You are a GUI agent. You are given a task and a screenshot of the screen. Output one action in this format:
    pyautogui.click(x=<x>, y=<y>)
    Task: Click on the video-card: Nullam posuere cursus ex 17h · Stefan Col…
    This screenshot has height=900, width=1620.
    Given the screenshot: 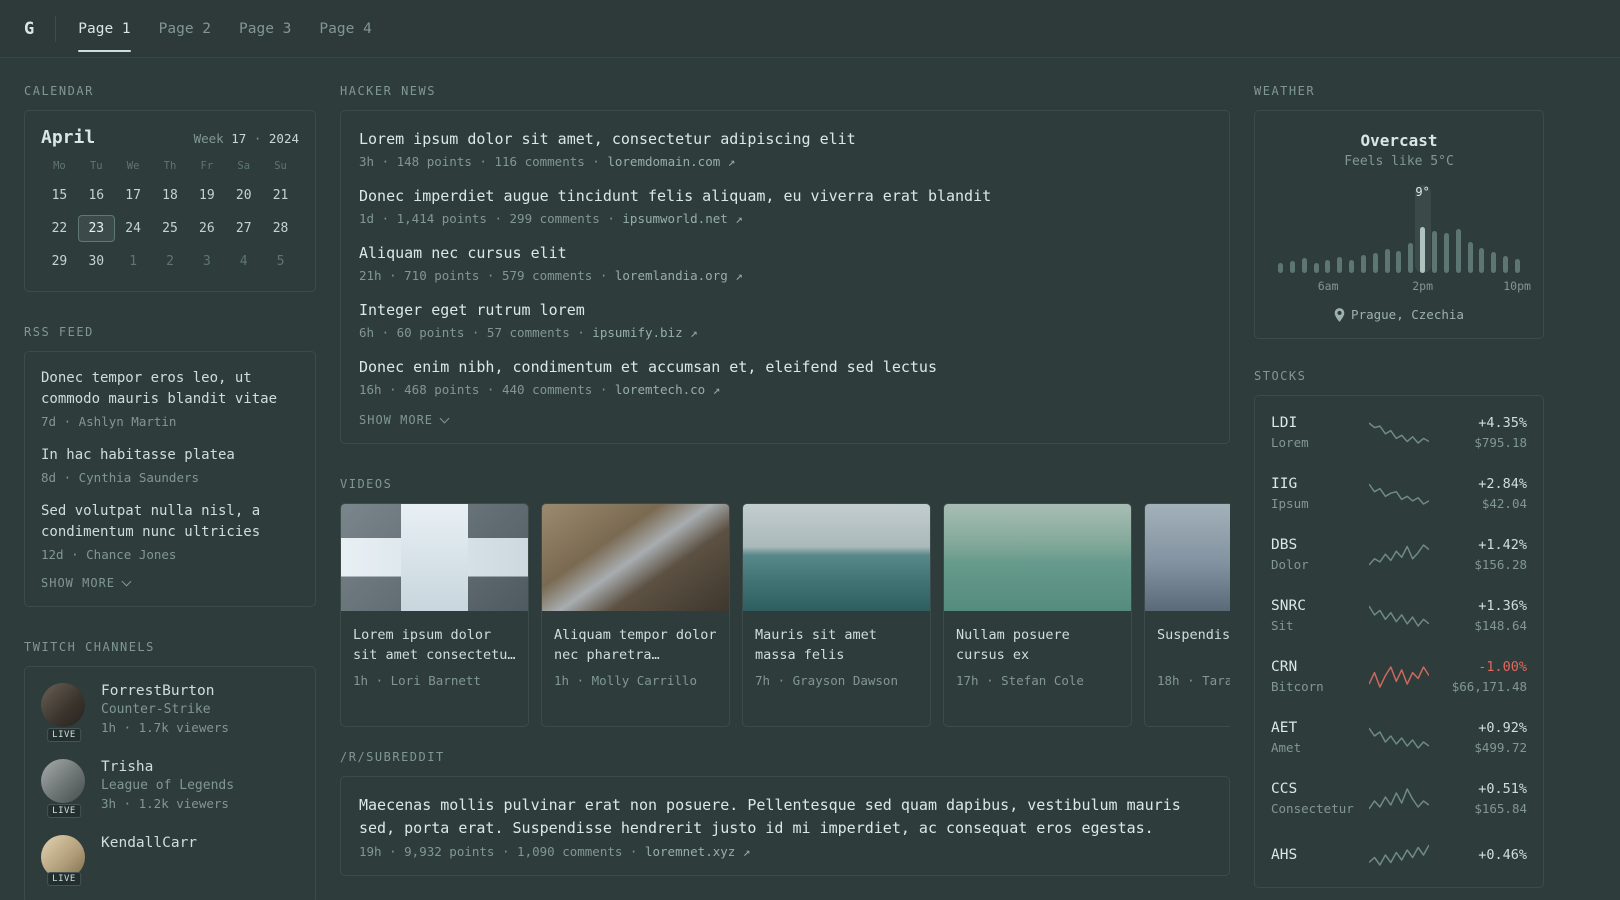 What is the action you would take?
    pyautogui.click(x=1037, y=615)
    